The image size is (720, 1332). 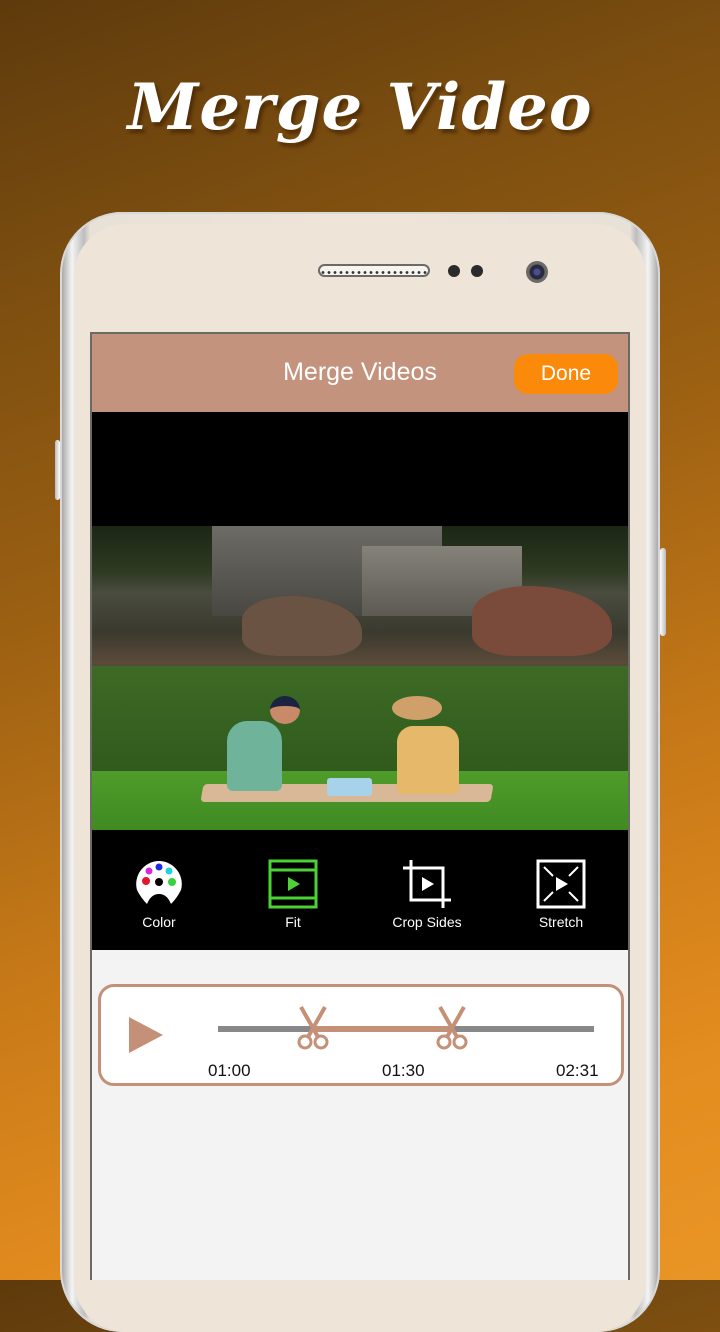 What do you see at coordinates (360, 721) in the screenshot?
I see `tall-grass` at bounding box center [360, 721].